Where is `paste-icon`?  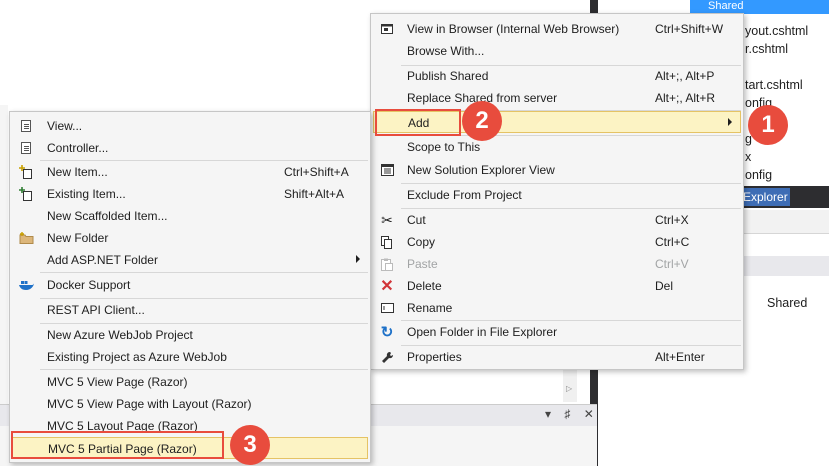
paste-icon is located at coordinates (387, 264).